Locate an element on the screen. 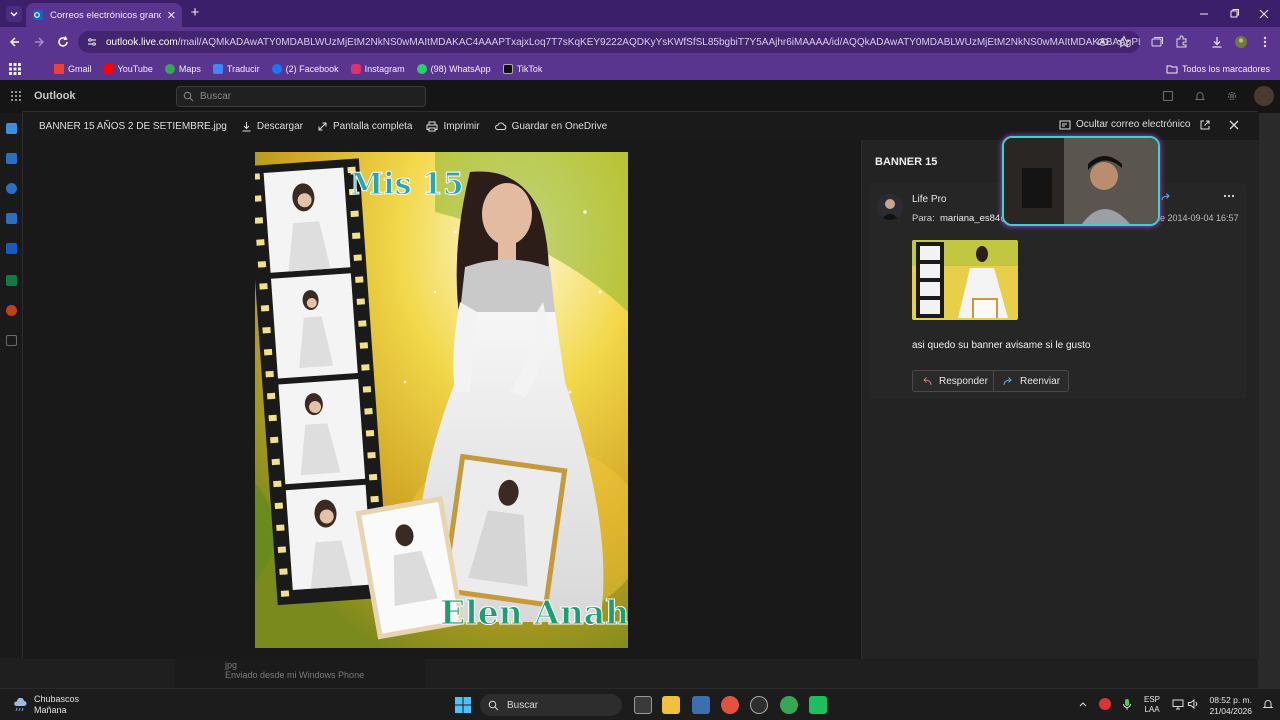  taskbar-search: Buscar is located at coordinates (551, 705).